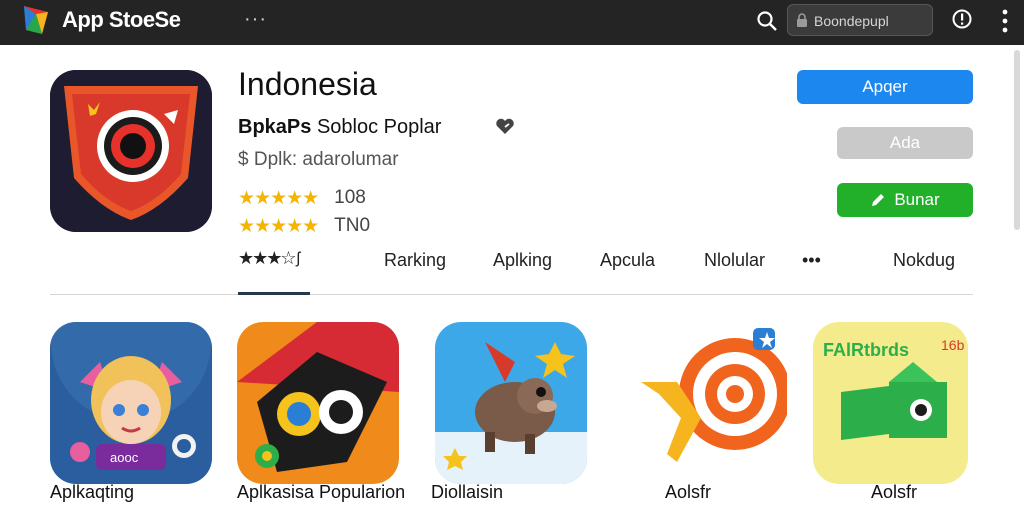 This screenshot has width=1024, height=512. What do you see at coordinates (321, 492) in the screenshot?
I see `app-card-label: Aplkasisa Popularion` at bounding box center [321, 492].